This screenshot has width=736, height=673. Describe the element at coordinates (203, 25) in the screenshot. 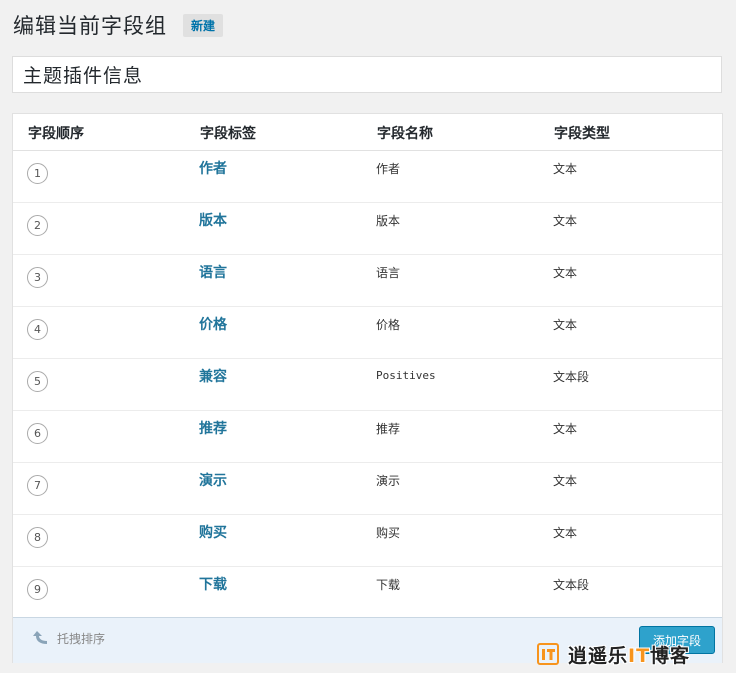

I see `new-button: 新建` at that location.